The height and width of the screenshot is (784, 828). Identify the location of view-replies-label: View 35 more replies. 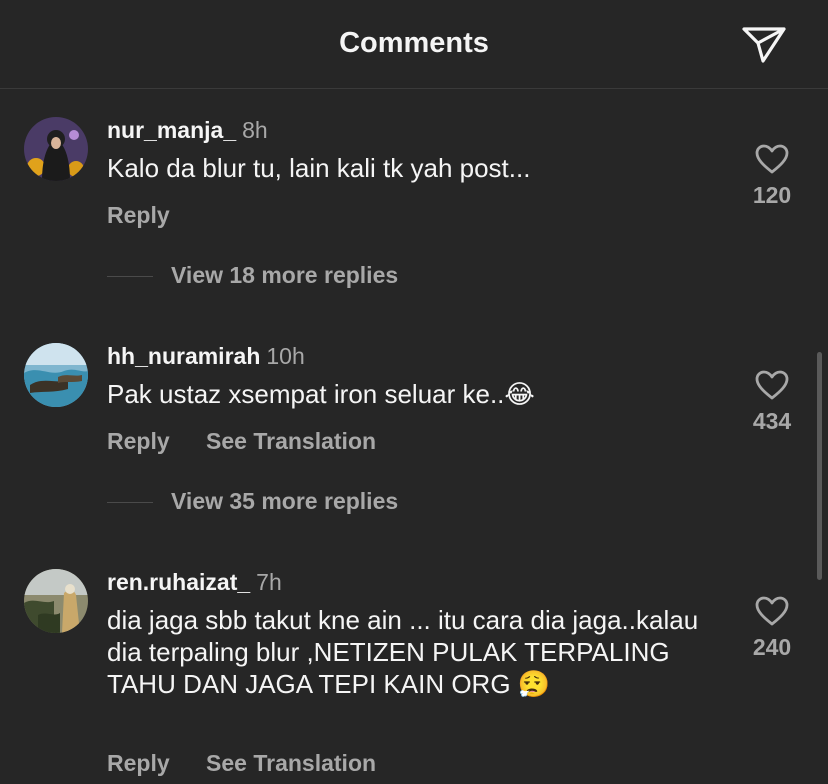
(285, 501).